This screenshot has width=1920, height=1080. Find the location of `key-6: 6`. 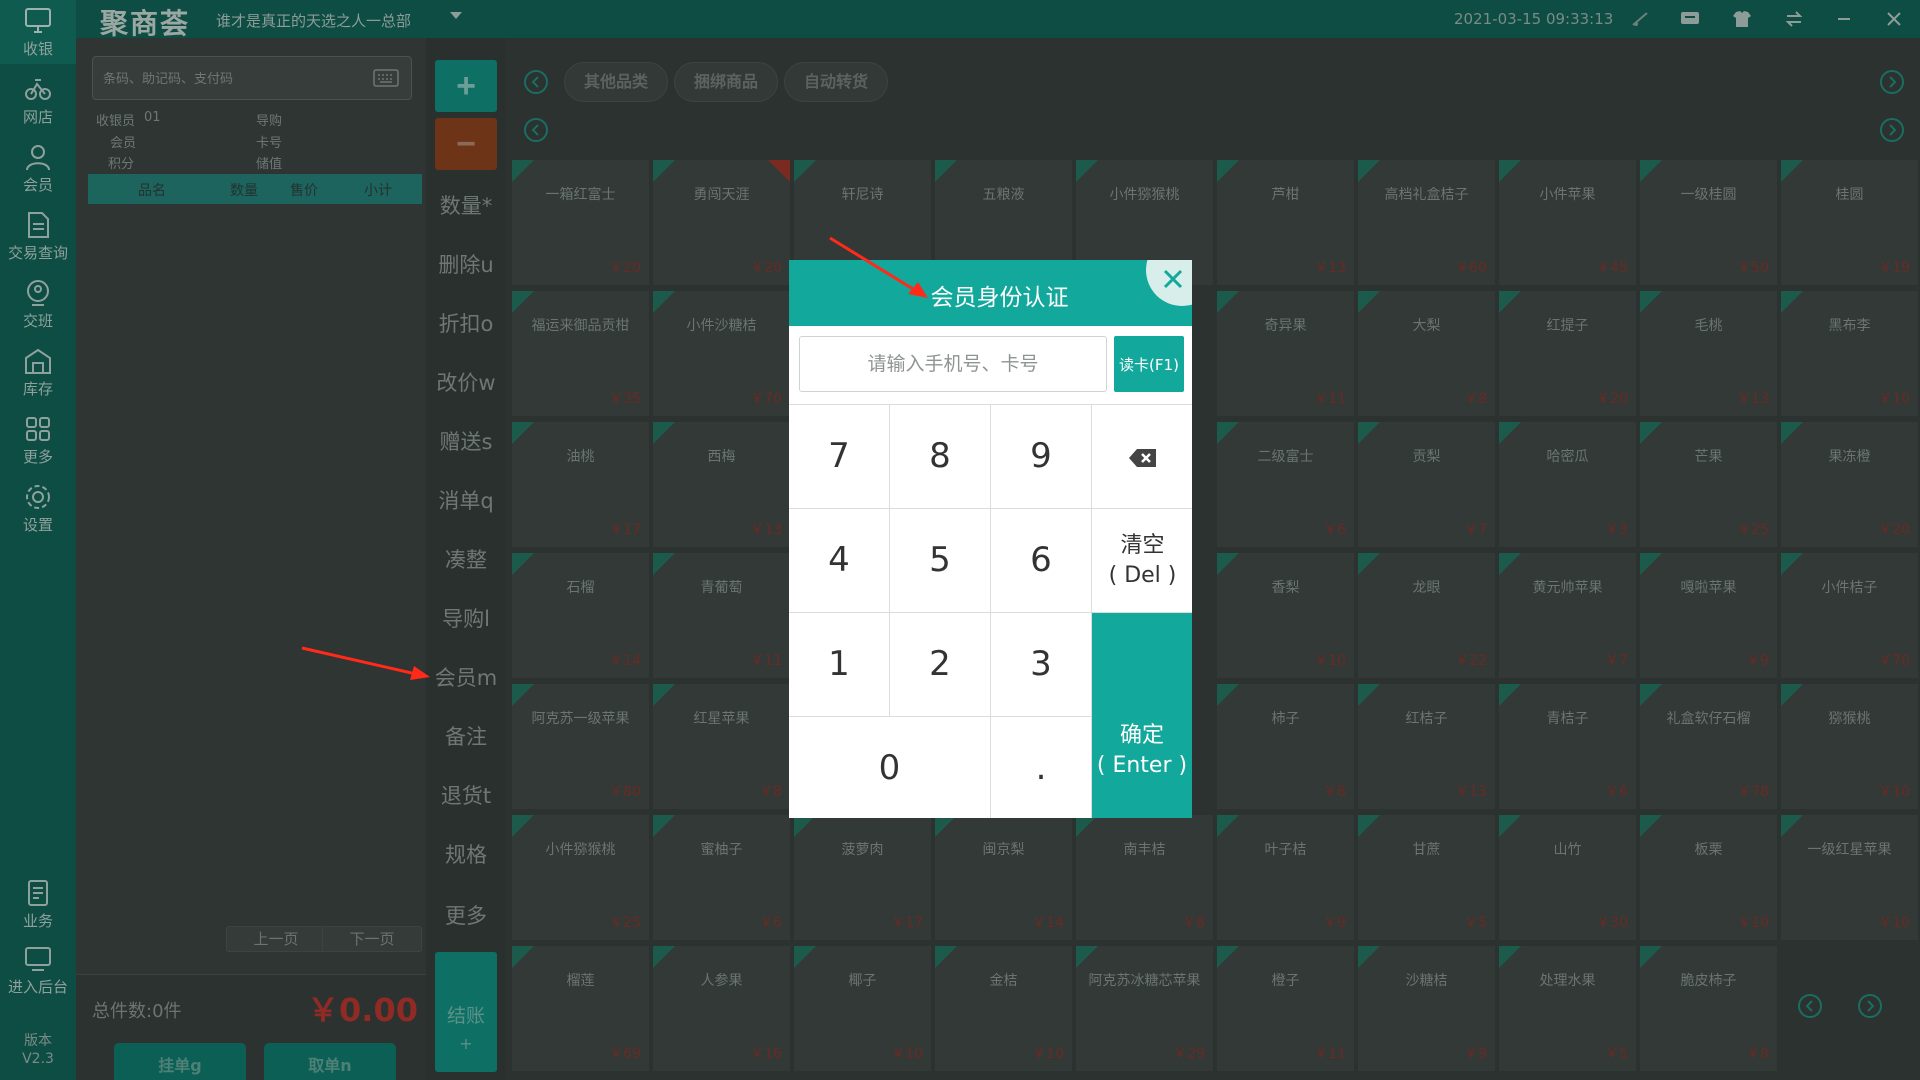

key-6: 6 is located at coordinates (1041, 561).